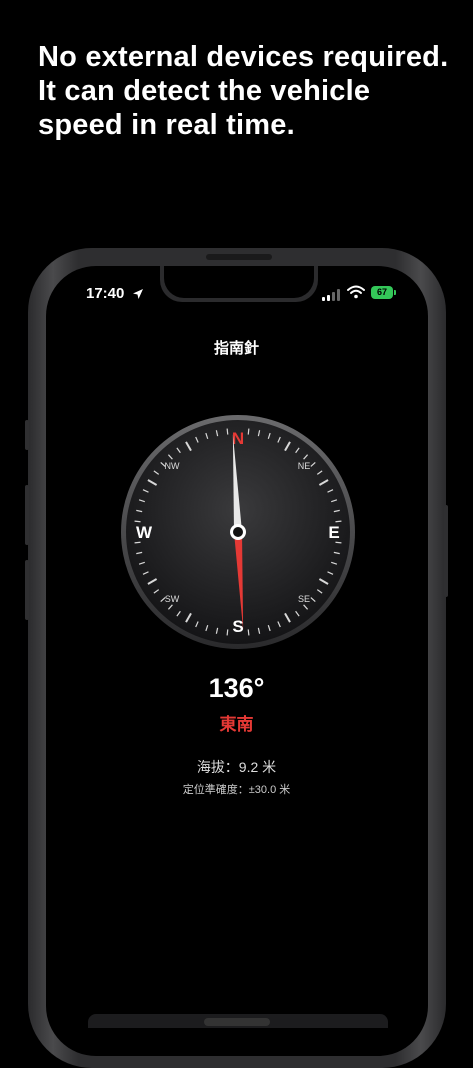 Image resolution: width=473 pixels, height=1068 pixels. Describe the element at coordinates (356, 292) in the screenshot. I see `wifi-icon` at that location.